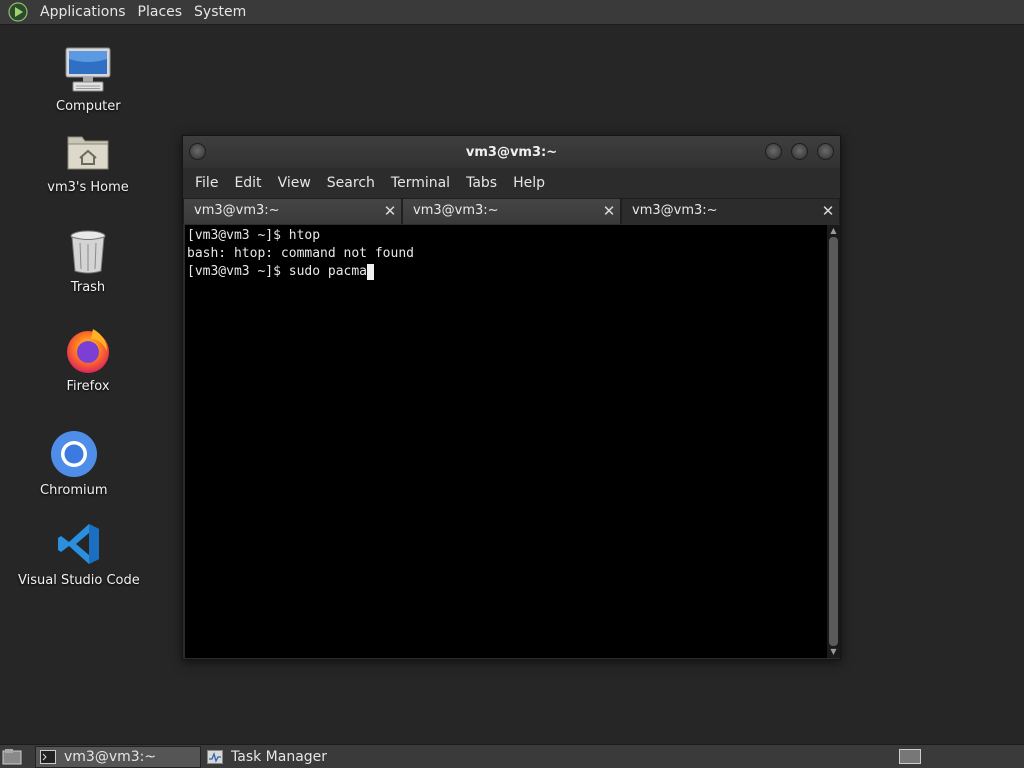 Image resolution: width=1024 pixels, height=768 pixels. I want to click on terminal-tabbar: vm3@vm3:~ ✕ vm3@vm3:~ ✕ vm3@vm3:~ ✕, so click(511, 211).